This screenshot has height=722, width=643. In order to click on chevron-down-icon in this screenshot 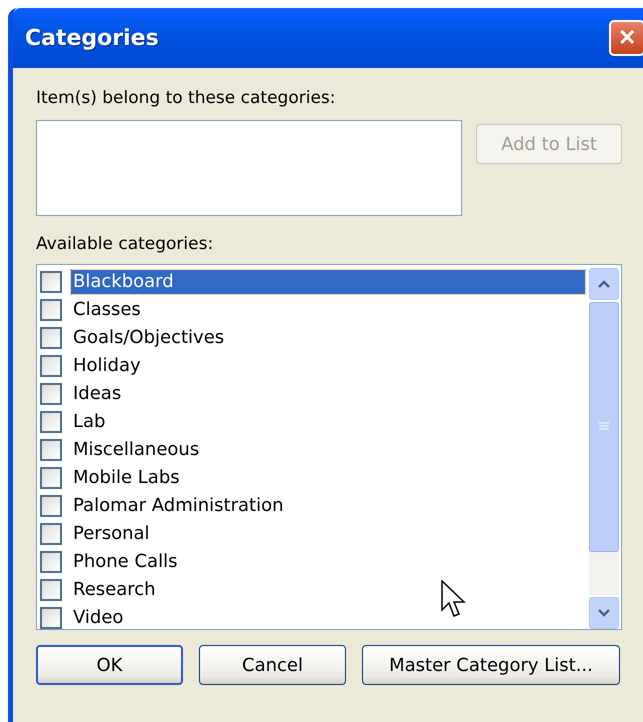, I will do `click(604, 613)`.